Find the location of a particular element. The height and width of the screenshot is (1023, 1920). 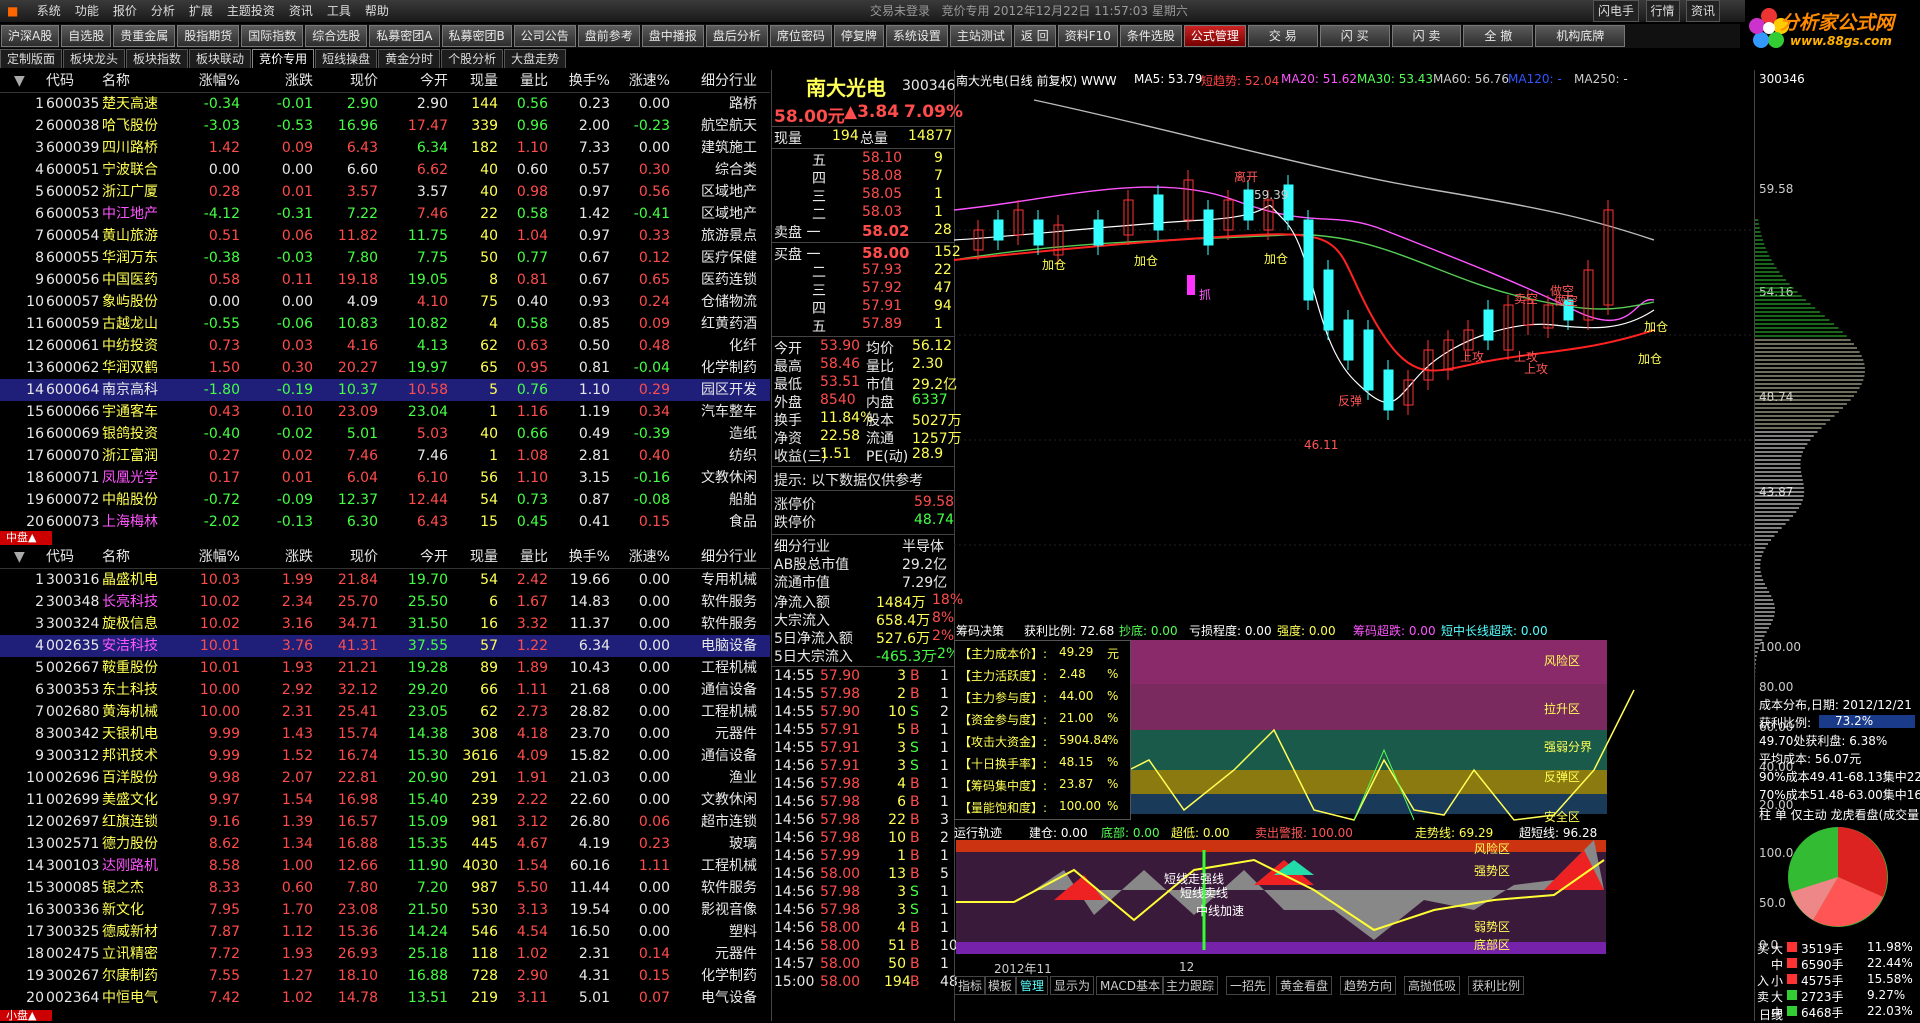

toolbar-button: 沪深A股 is located at coordinates (30, 36).